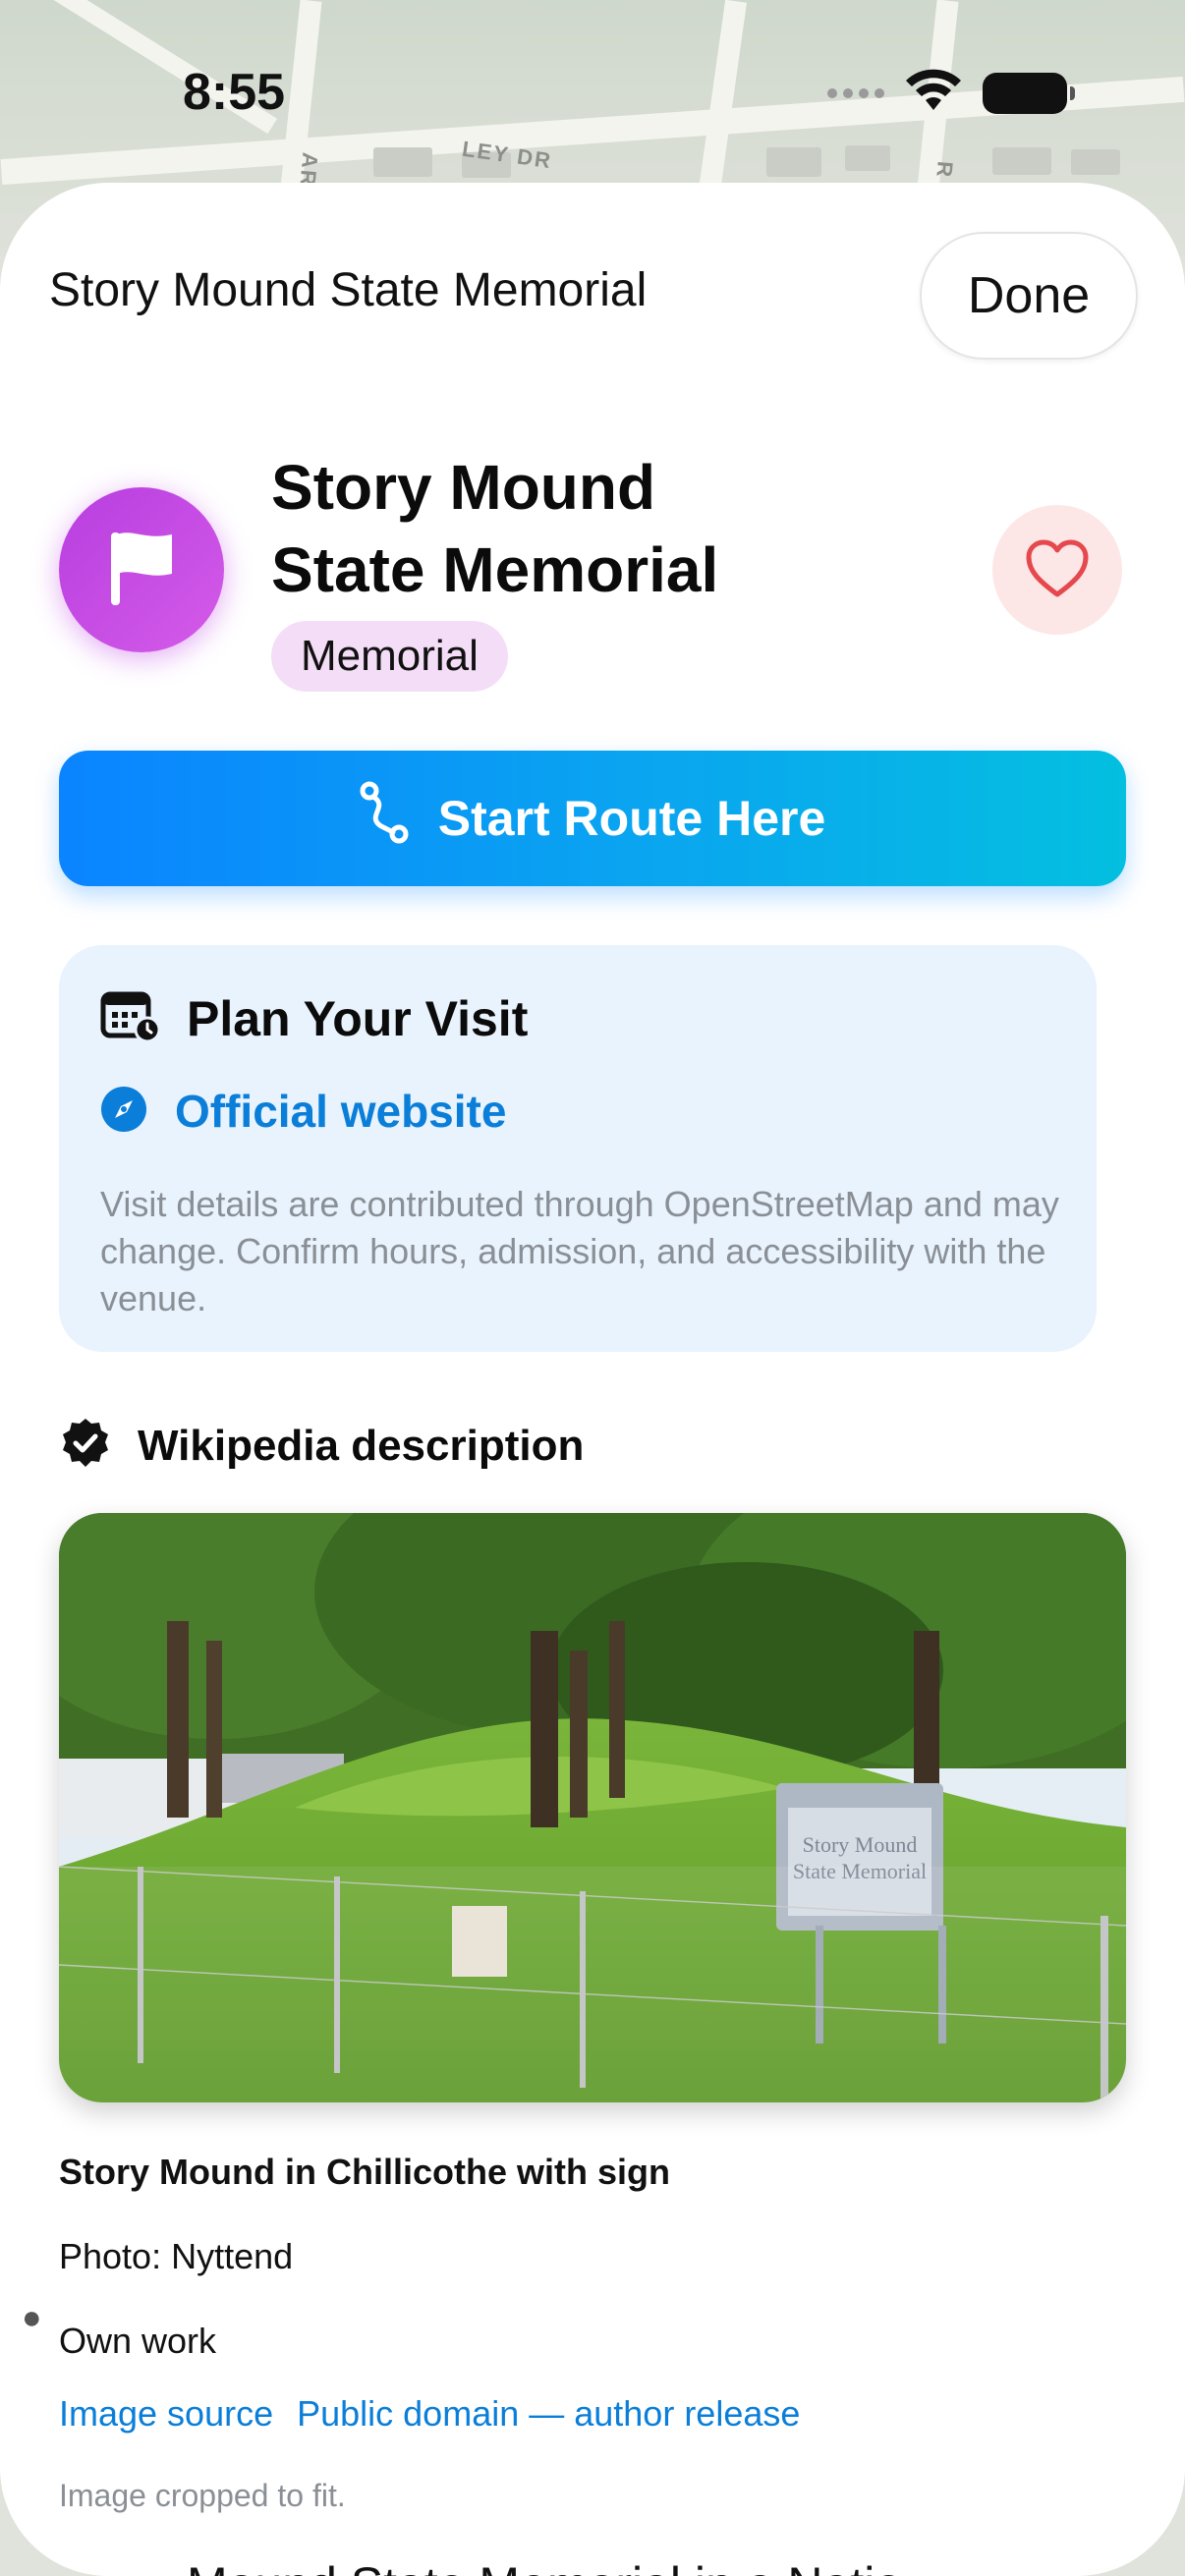 This screenshot has width=1185, height=2576. I want to click on license-link: Public domain — author release, so click(548, 2414).